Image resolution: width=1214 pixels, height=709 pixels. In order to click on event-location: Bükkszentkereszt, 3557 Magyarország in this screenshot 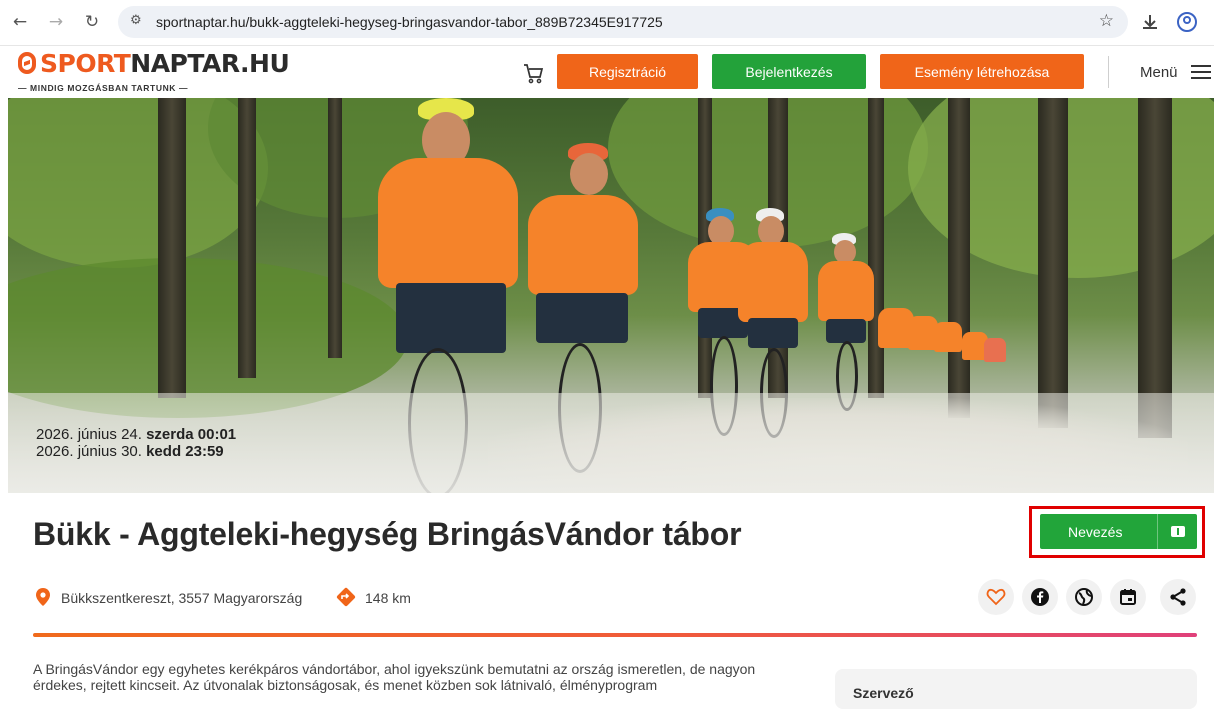, I will do `click(181, 598)`.